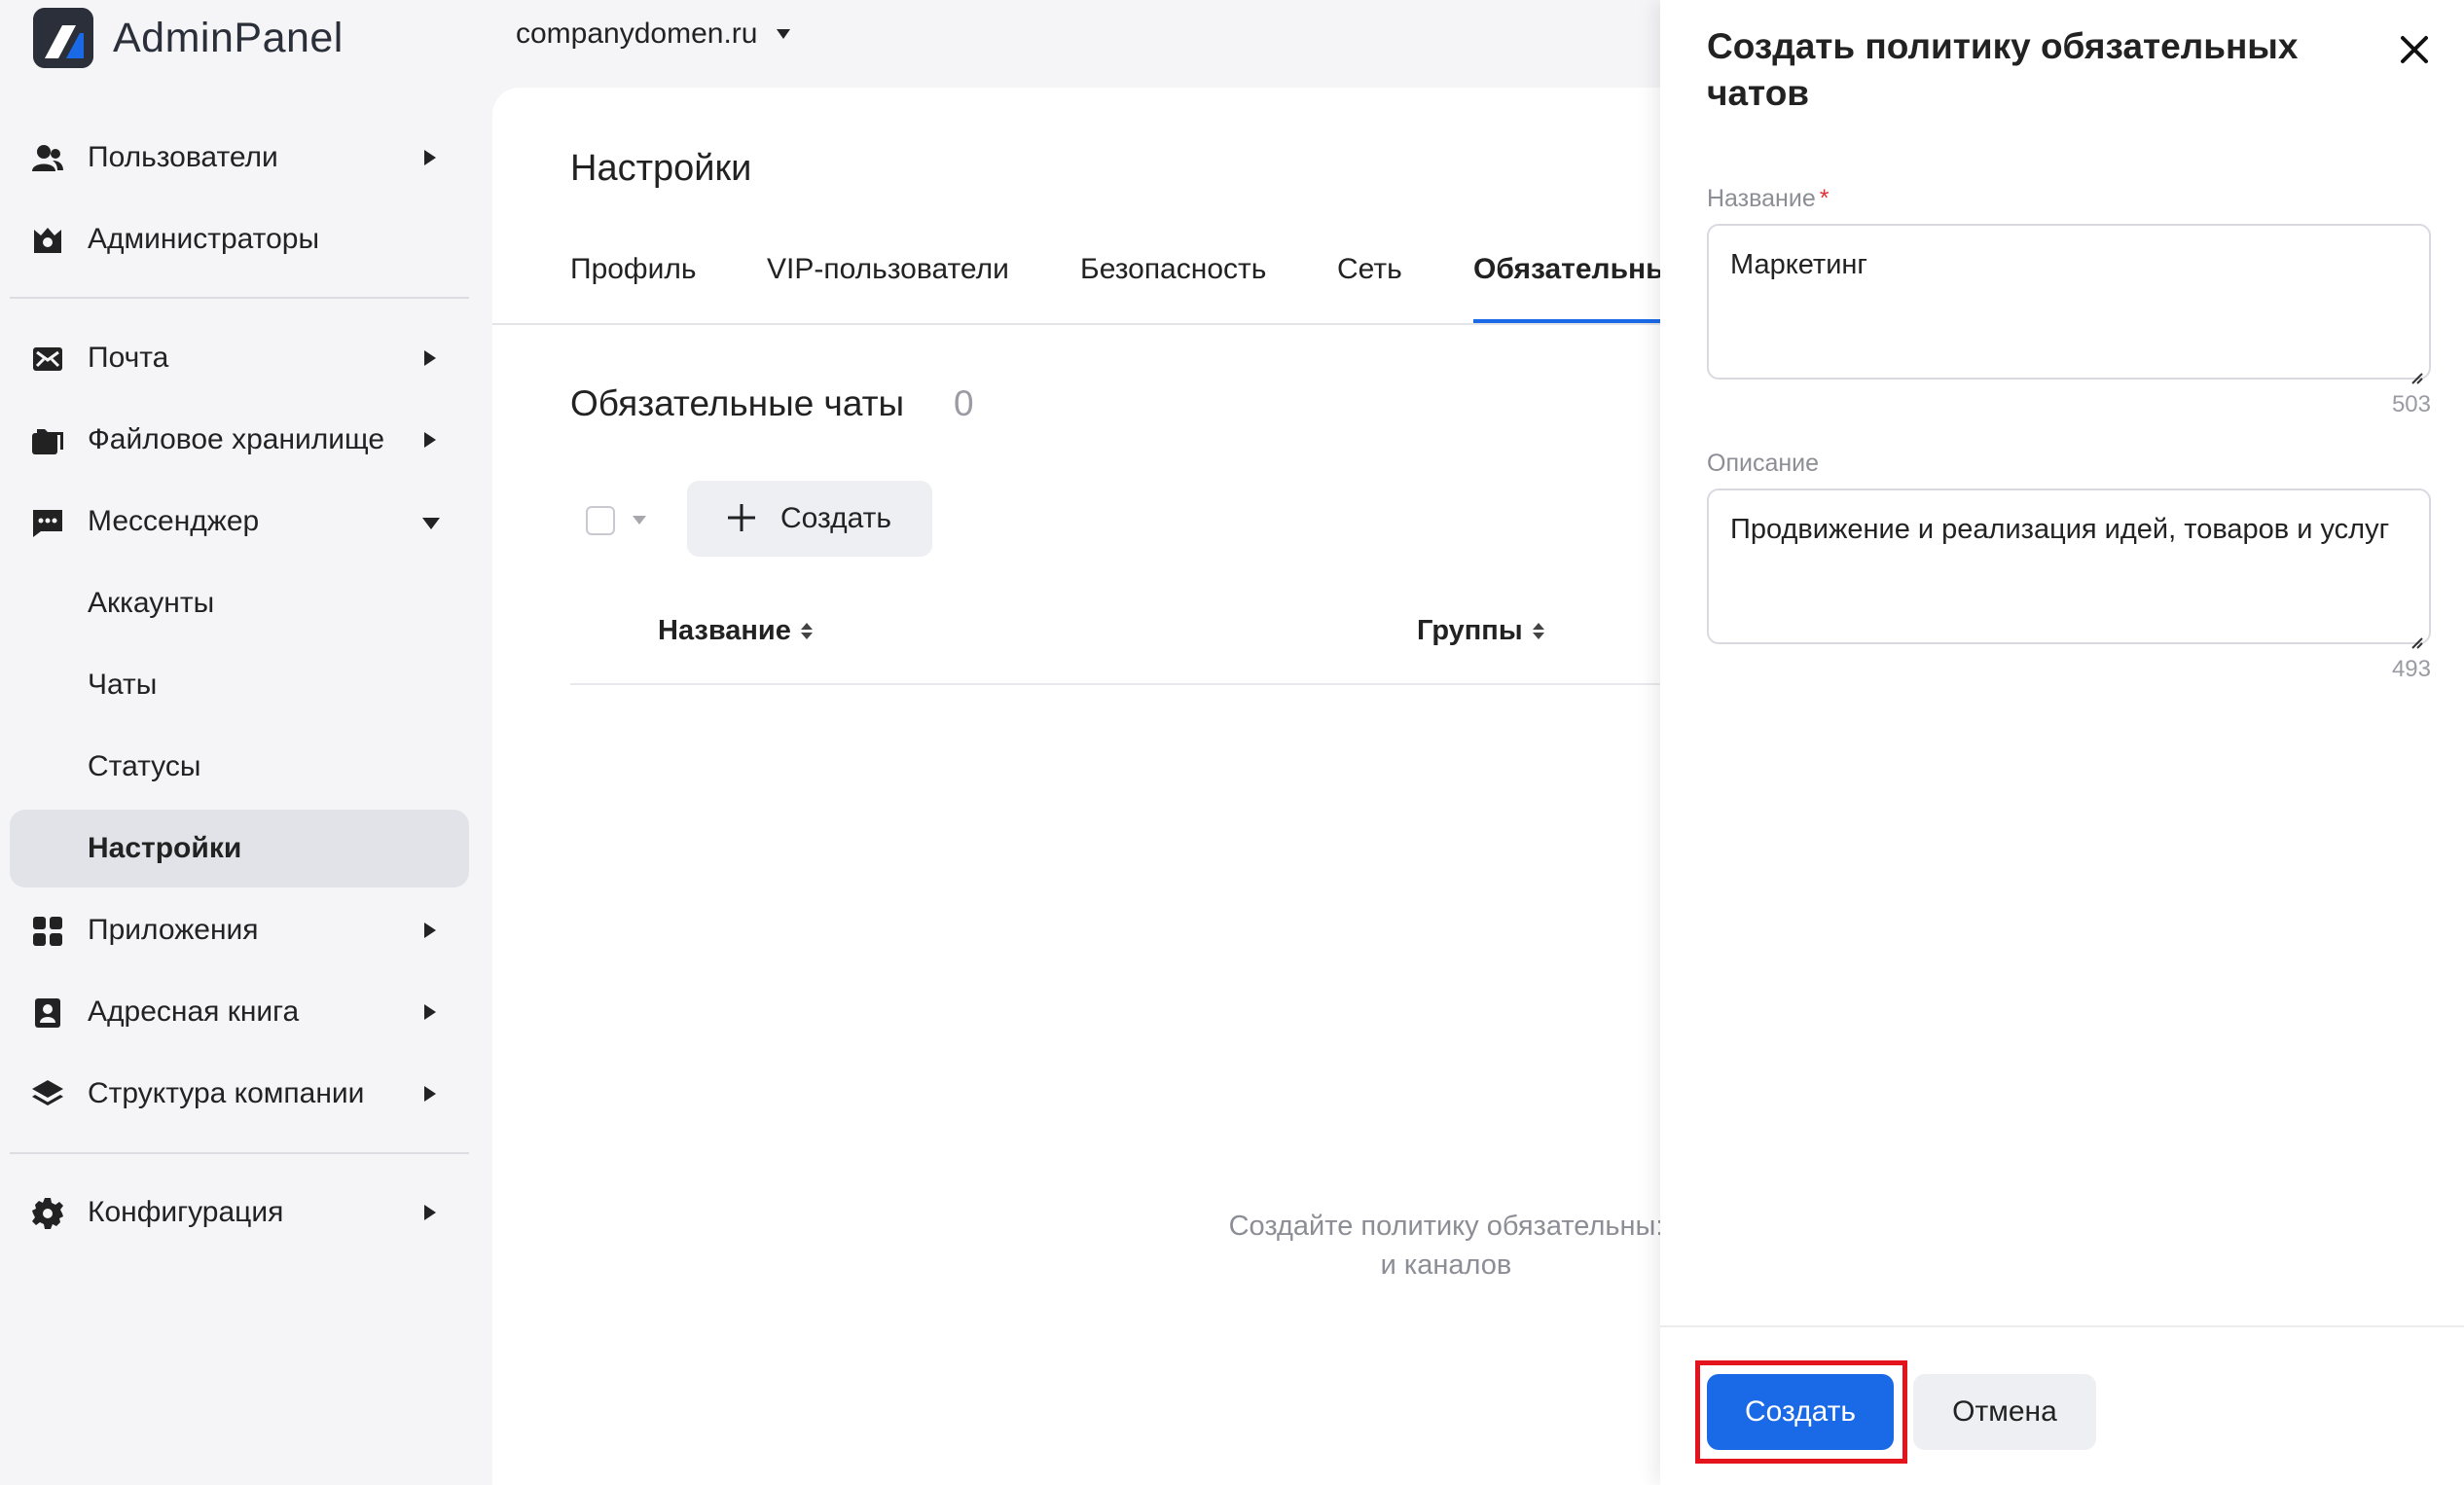 This screenshot has height=1485, width=2464. I want to click on sidebar-item-label: Почта, so click(128, 358).